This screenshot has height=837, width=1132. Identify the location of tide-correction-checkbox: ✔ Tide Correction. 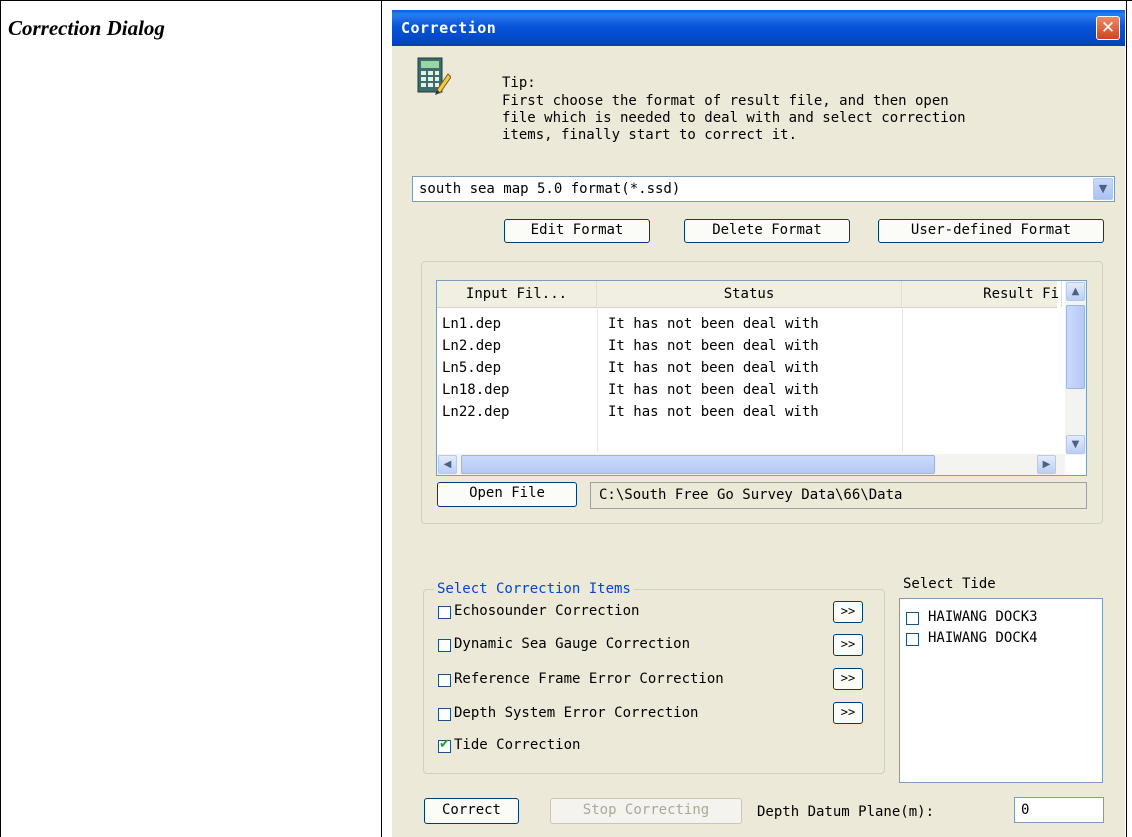
(588, 748).